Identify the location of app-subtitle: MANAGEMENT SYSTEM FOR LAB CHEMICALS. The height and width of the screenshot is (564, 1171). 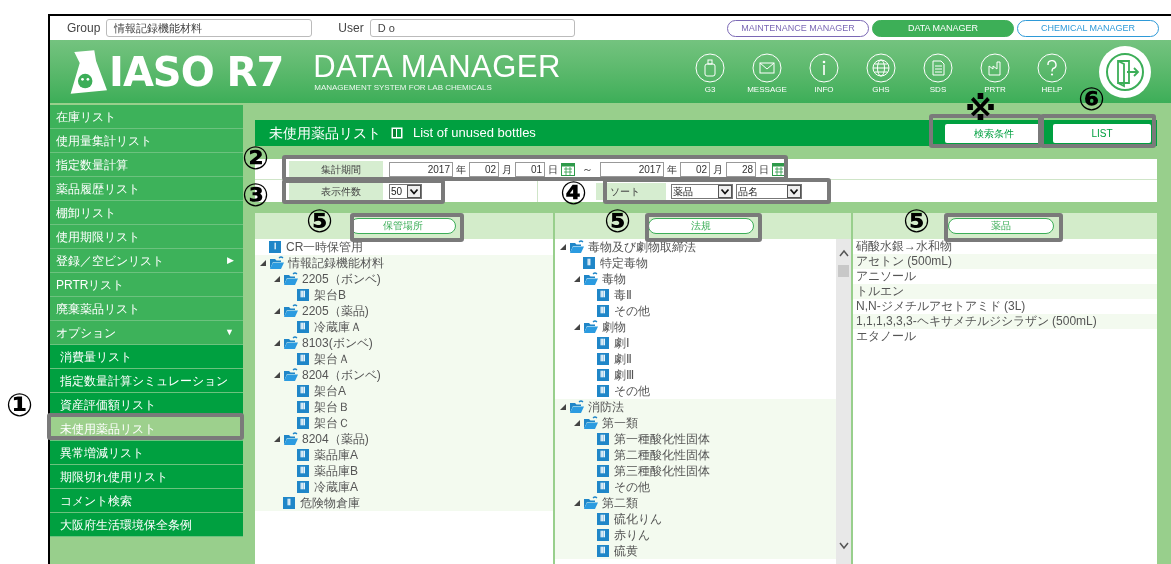
(403, 87).